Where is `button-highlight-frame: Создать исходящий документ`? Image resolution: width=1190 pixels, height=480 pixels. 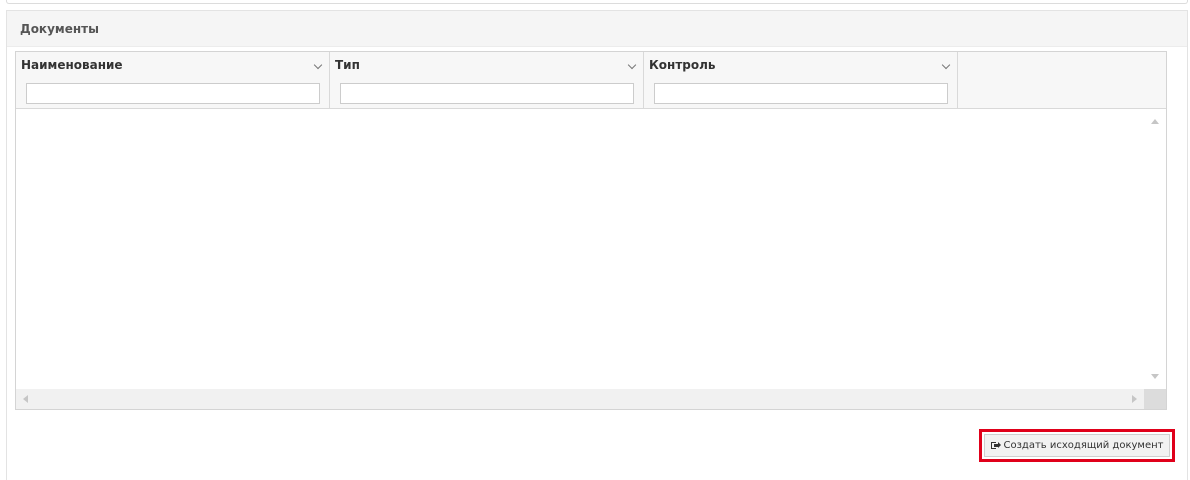 button-highlight-frame: Создать исходящий документ is located at coordinates (1077, 445).